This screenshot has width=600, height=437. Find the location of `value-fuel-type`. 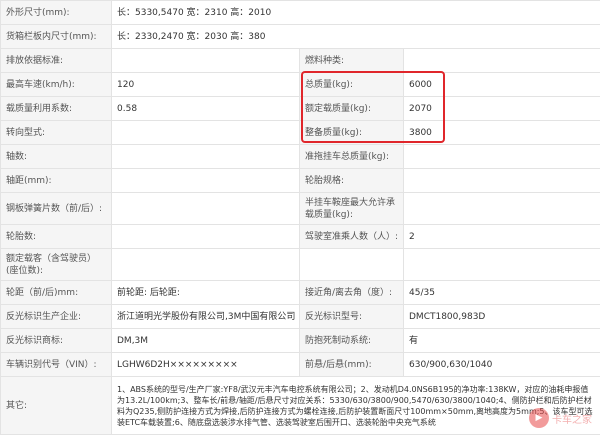

value-fuel-type is located at coordinates (501, 60).